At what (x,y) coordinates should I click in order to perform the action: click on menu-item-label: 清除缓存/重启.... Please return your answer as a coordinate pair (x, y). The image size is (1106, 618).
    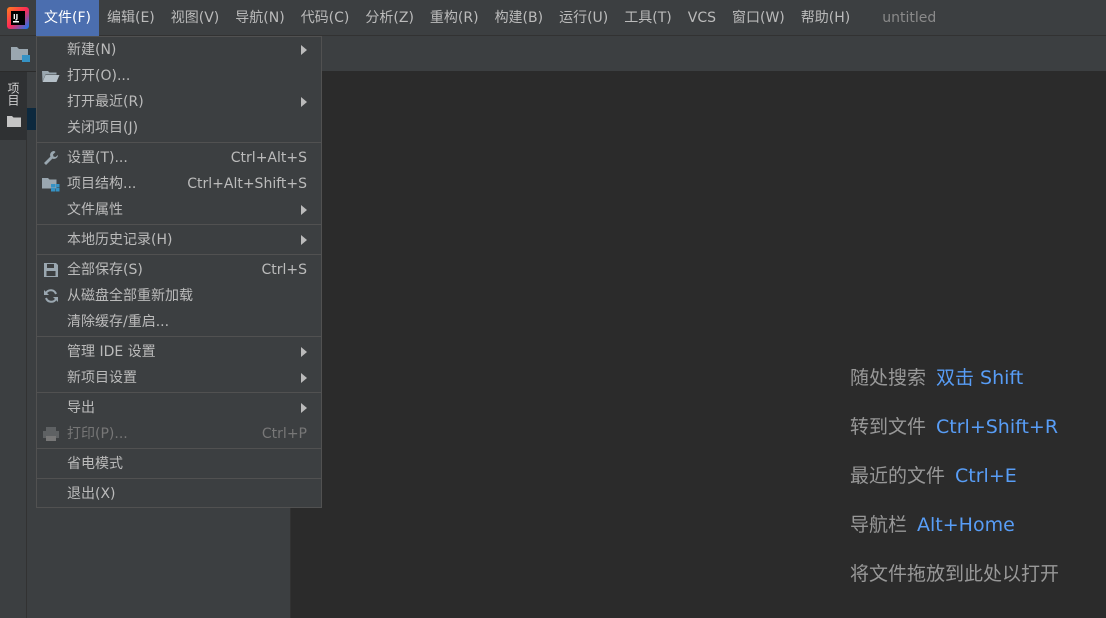
    Looking at the image, I should click on (118, 322).